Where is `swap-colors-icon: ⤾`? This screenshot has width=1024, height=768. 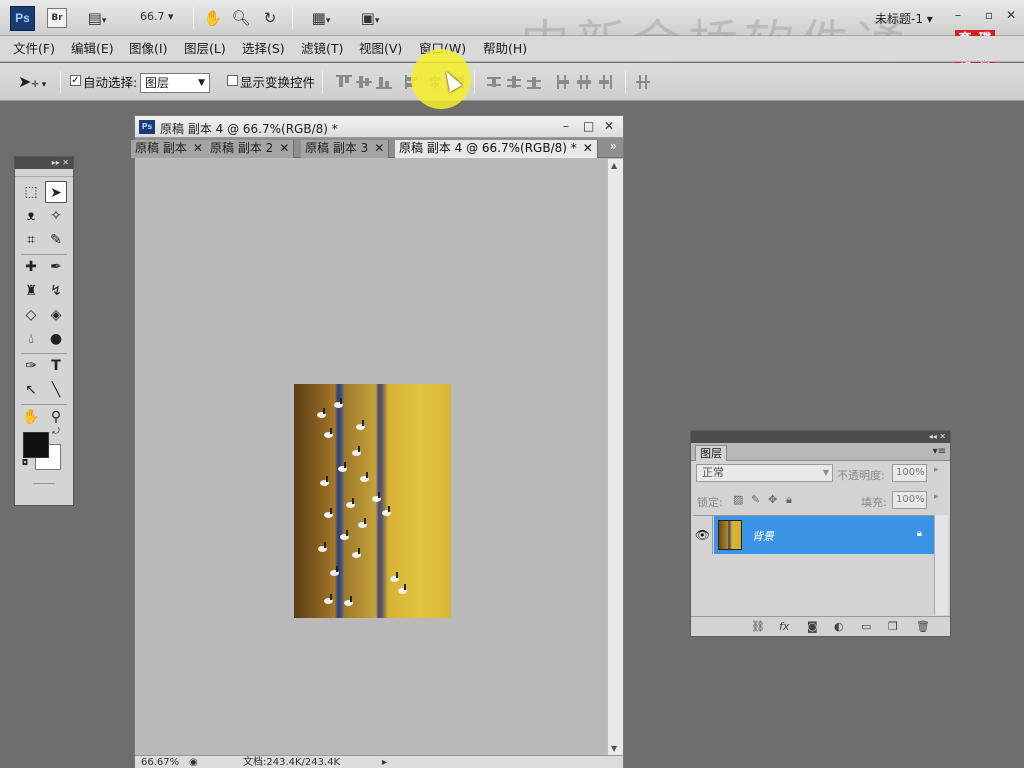
swap-colors-icon: ⤾ is located at coordinates (56, 432).